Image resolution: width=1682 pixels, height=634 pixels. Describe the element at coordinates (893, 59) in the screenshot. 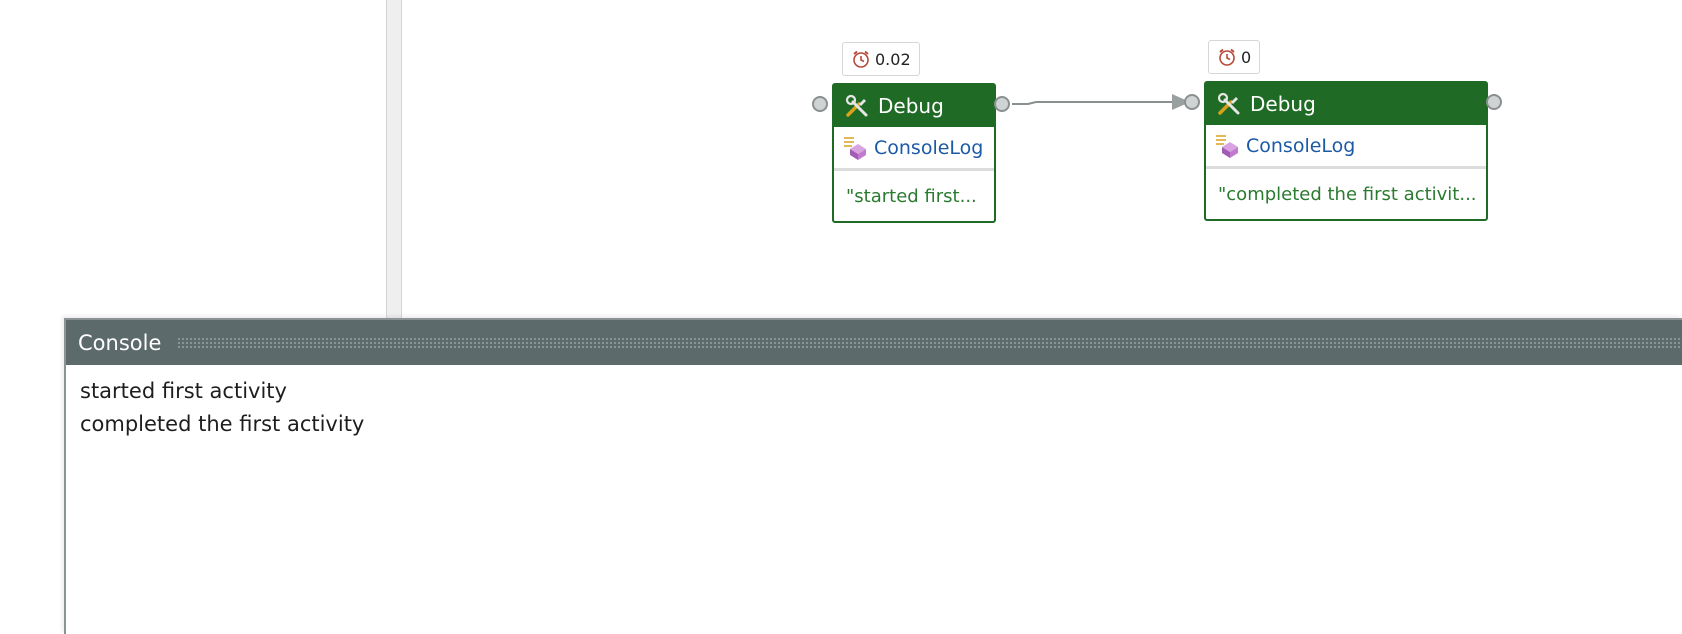

I see `timer-value: 0.02` at that location.